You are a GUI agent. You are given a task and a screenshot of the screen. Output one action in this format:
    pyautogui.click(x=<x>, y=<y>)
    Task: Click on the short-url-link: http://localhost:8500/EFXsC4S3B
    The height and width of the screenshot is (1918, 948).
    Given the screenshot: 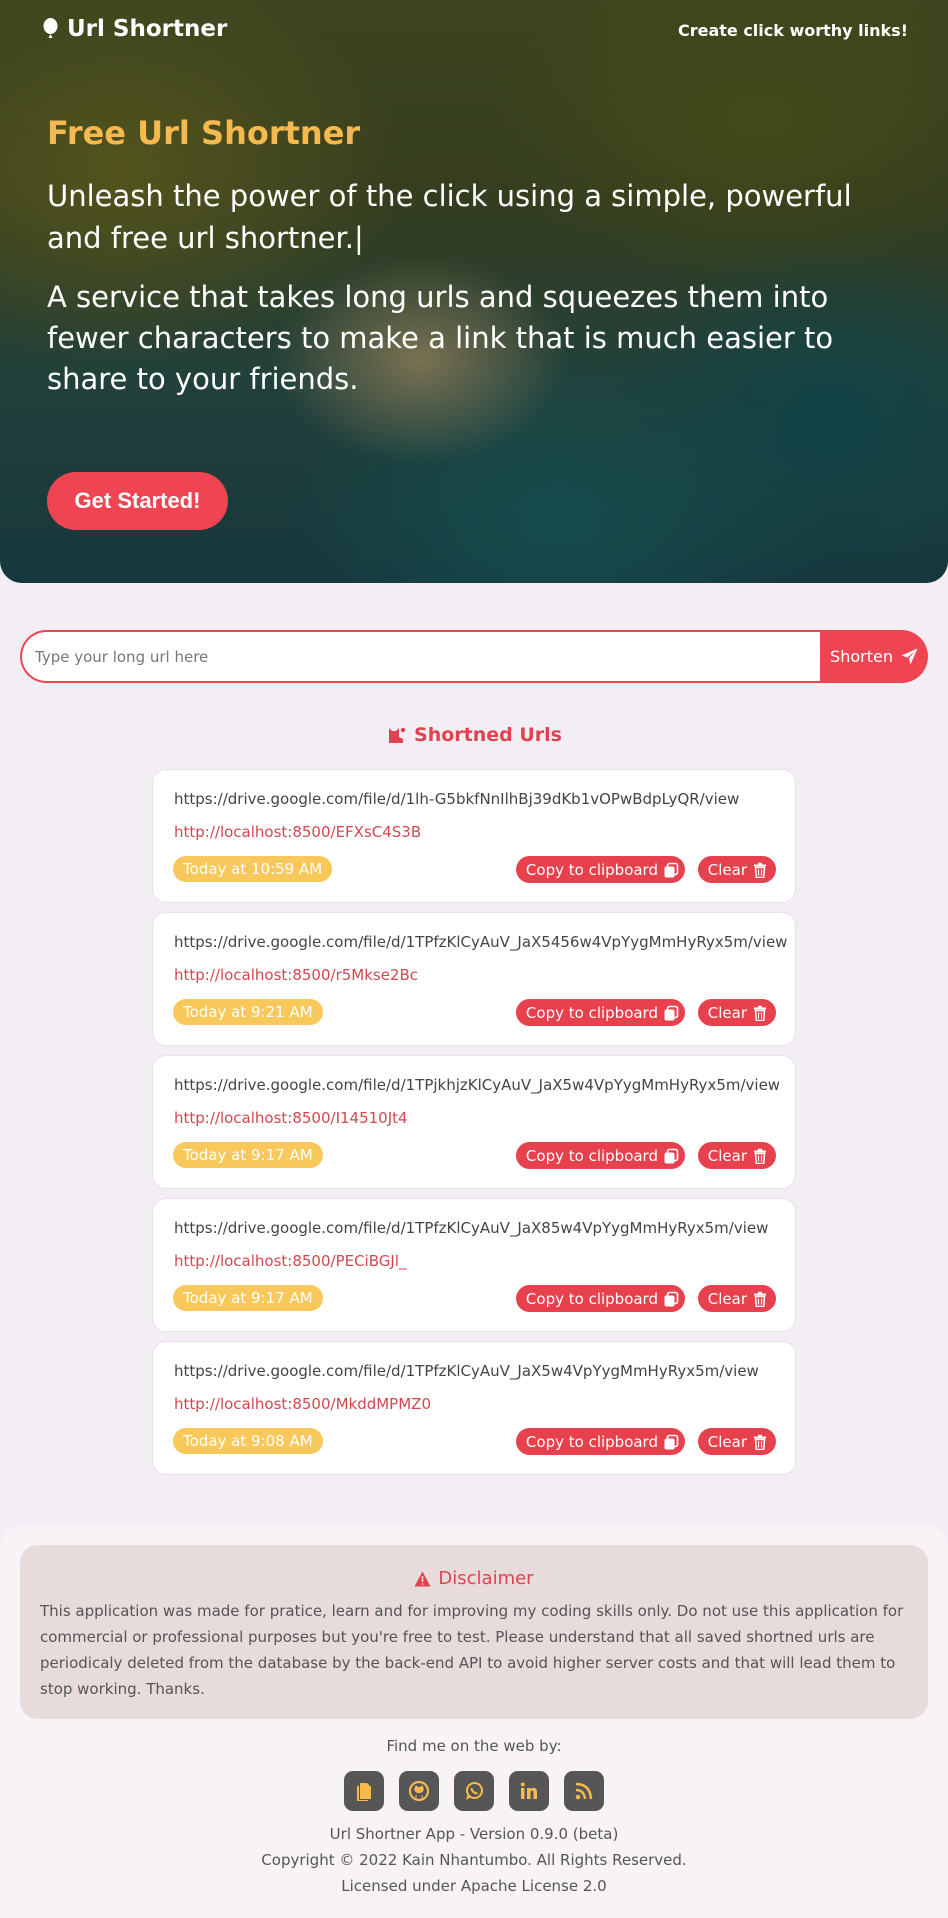 What is the action you would take?
    pyautogui.click(x=297, y=832)
    